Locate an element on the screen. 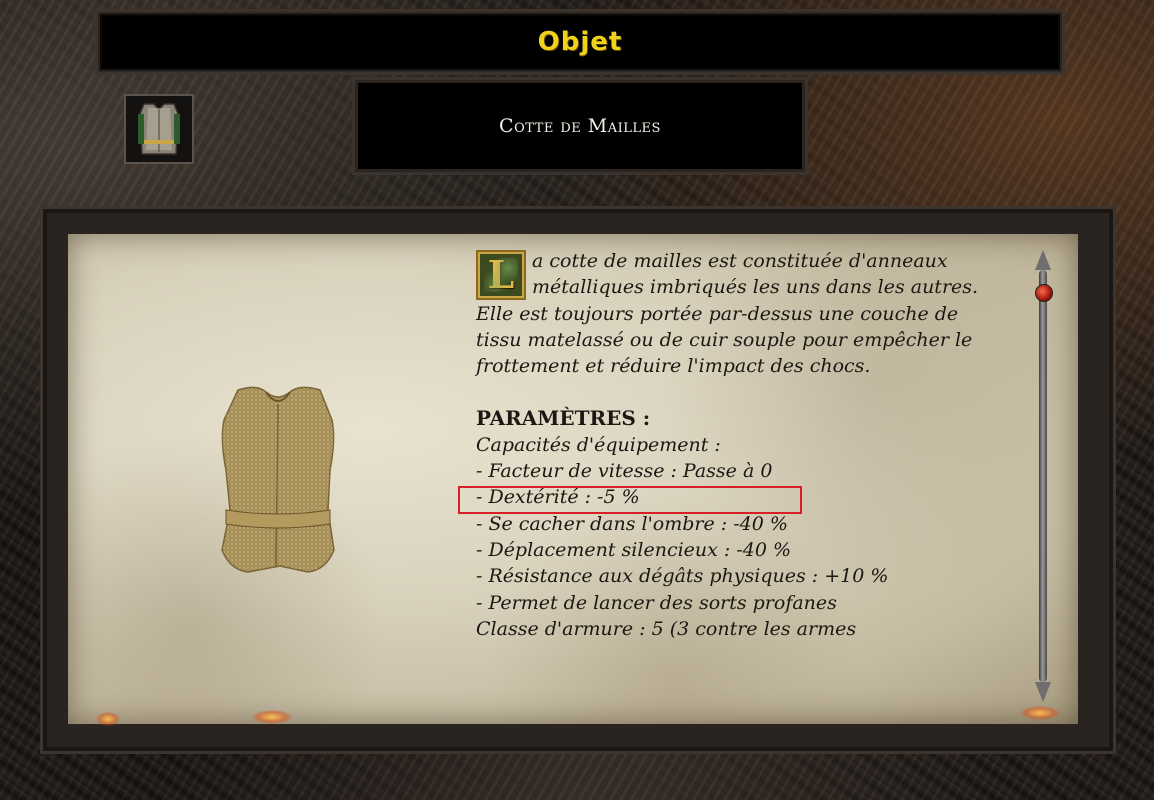 The image size is (1154, 800). capability-speed-factor: - Facteur de vitesse : Passe à 0 is located at coordinates (624, 471).